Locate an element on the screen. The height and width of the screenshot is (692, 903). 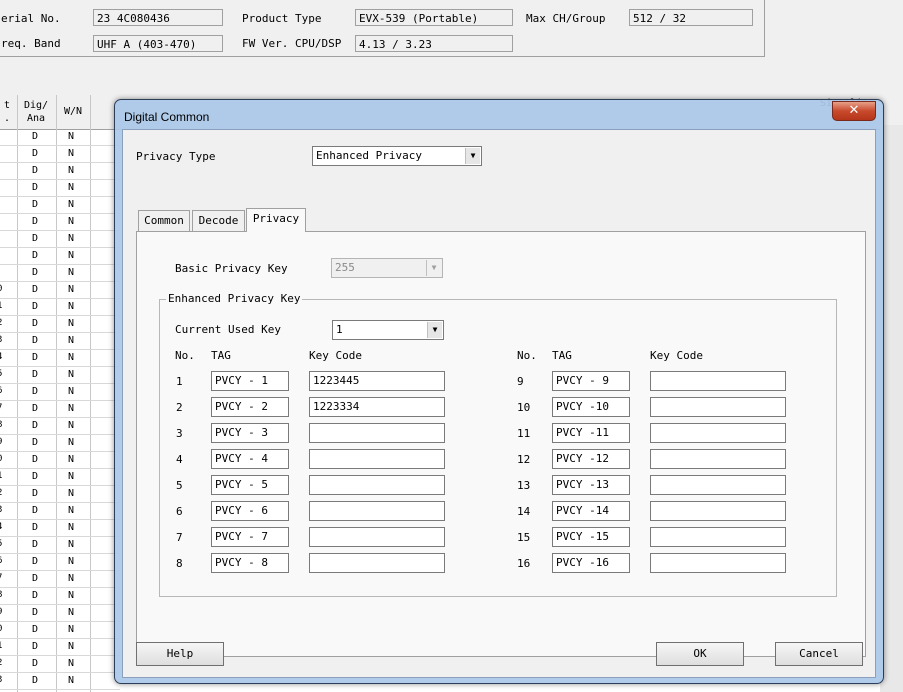
tag-field: PVCY - 6 is located at coordinates (250, 511).